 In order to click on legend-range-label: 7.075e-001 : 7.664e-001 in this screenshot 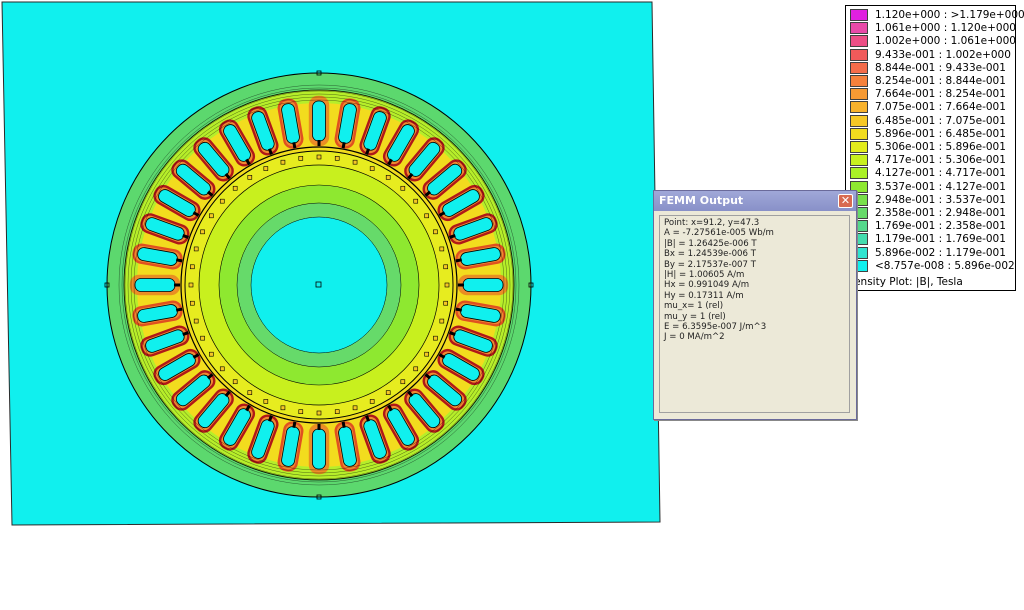, I will do `click(940, 107)`.